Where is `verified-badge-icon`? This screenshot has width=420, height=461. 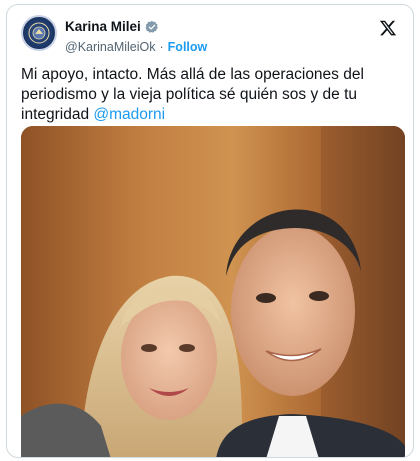 verified-badge-icon is located at coordinates (151, 26).